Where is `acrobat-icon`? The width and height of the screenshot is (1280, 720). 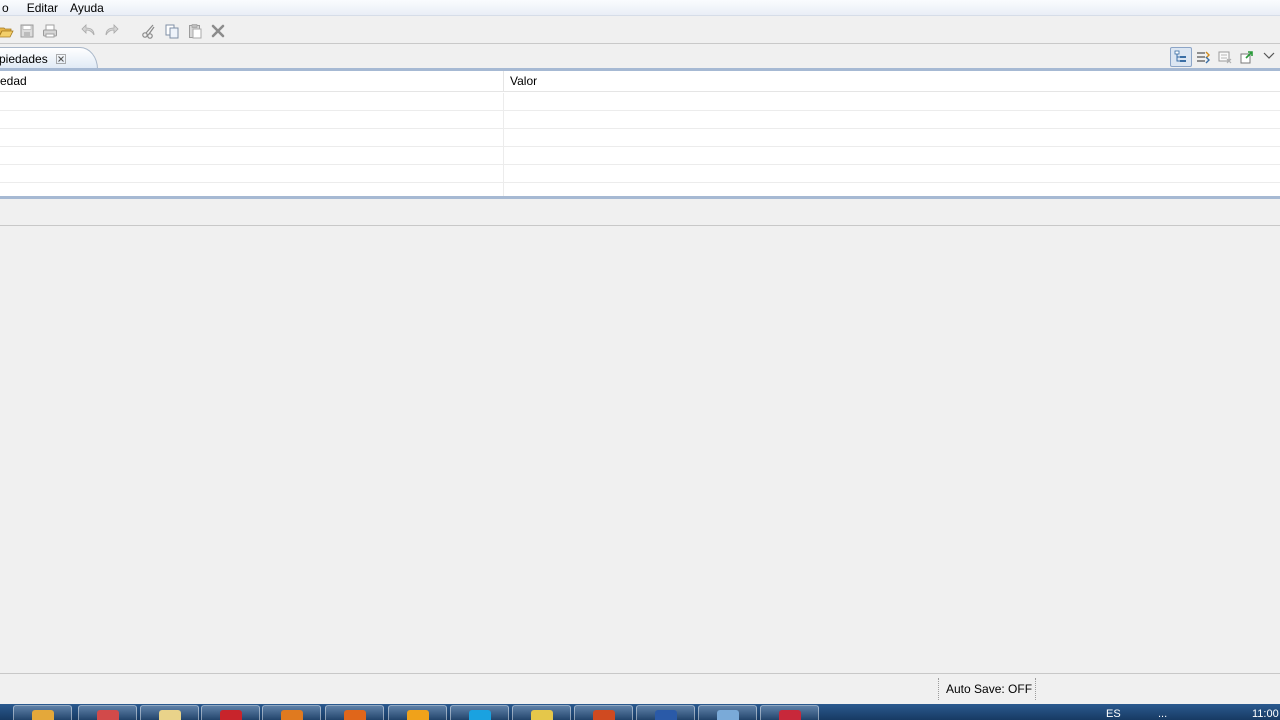
acrobat-icon is located at coordinates (230, 712).